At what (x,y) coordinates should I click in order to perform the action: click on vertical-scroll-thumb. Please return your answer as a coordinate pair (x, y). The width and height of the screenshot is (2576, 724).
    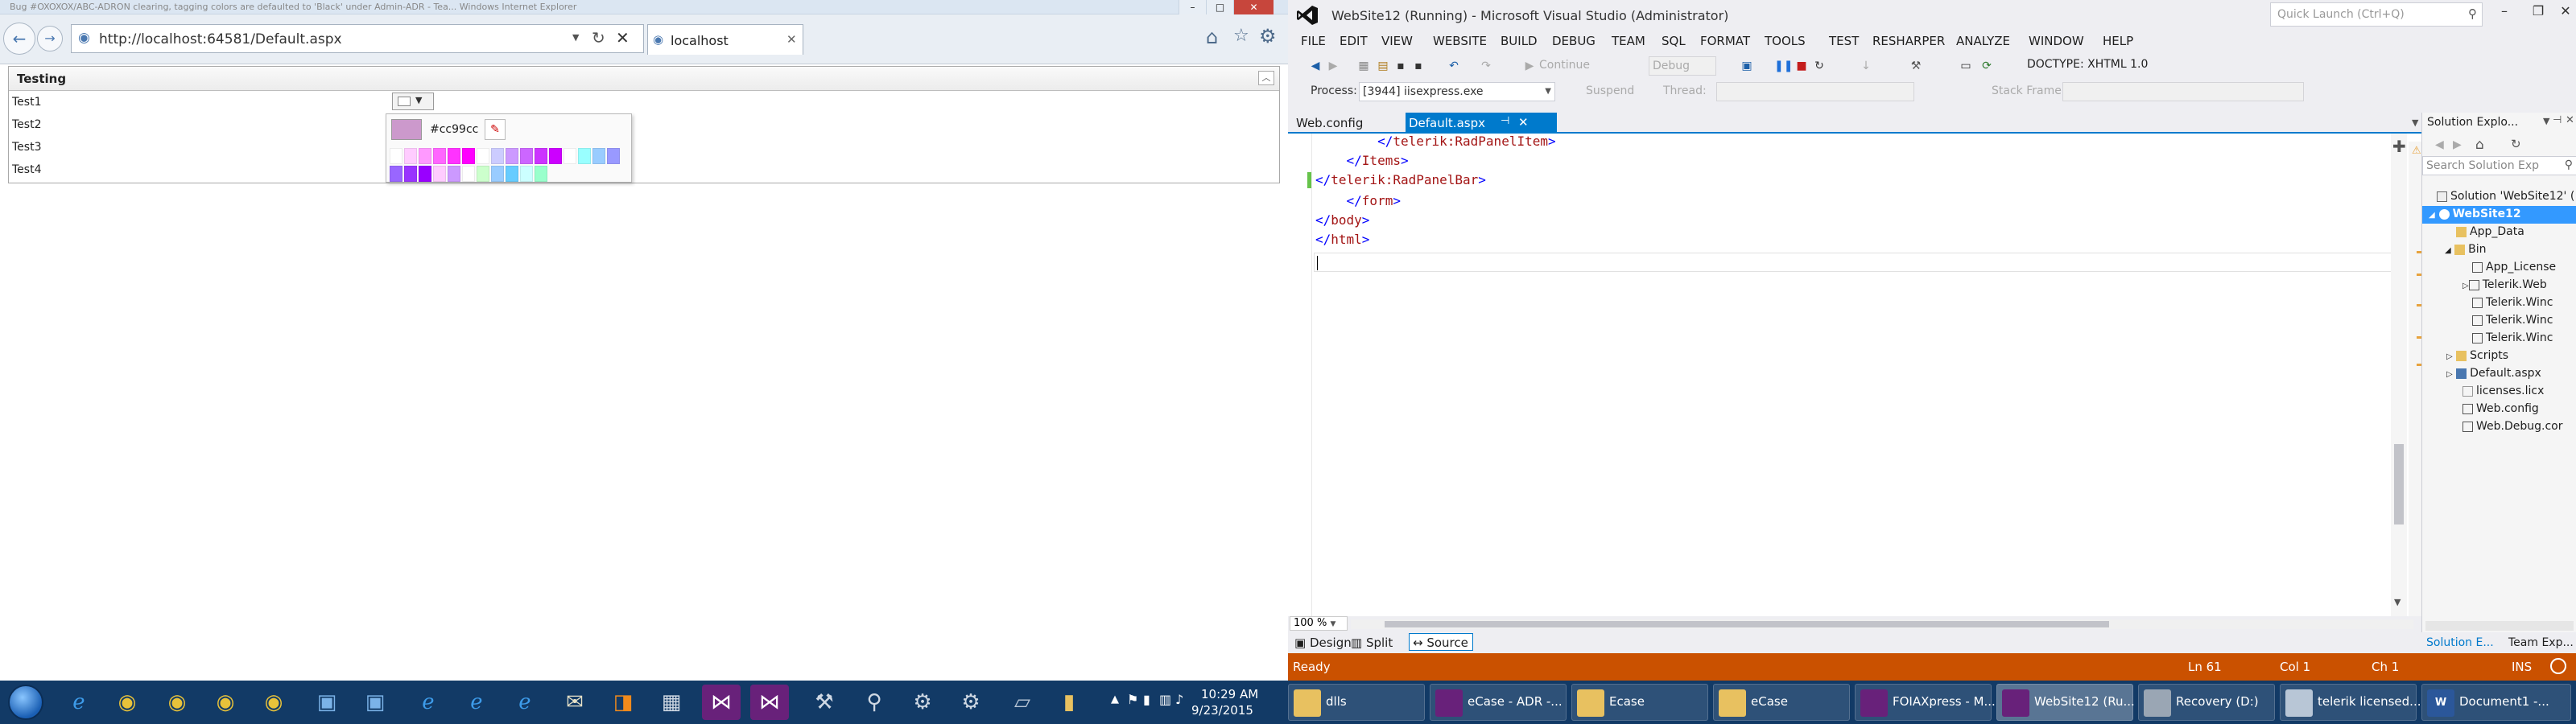
    Looking at the image, I should click on (2399, 484).